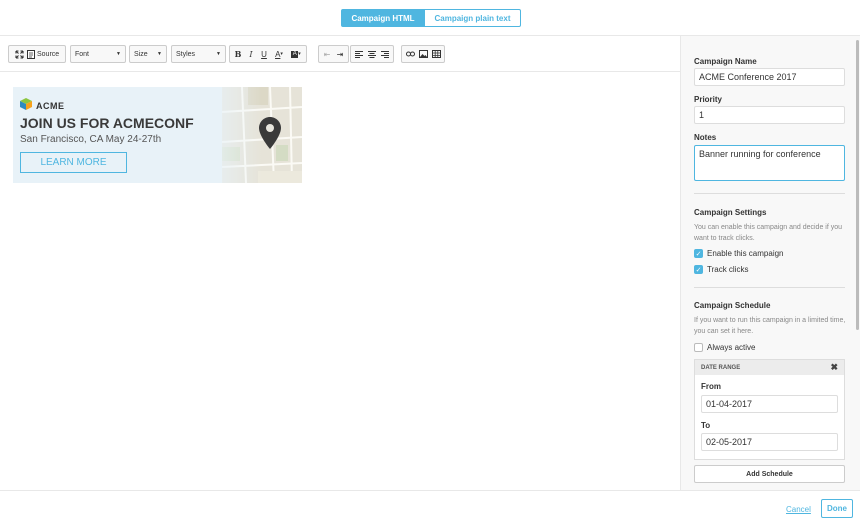 The height and width of the screenshot is (524, 860). I want to click on campaign-schedule-title: Campaign Schedule, so click(732, 305).